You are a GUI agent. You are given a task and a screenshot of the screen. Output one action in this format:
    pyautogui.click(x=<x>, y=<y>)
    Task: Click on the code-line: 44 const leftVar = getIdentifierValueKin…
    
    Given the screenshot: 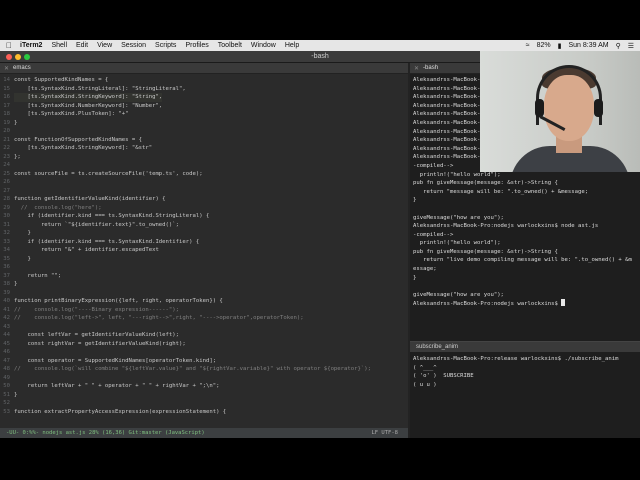 What is the action you would take?
    pyautogui.click(x=204, y=335)
    